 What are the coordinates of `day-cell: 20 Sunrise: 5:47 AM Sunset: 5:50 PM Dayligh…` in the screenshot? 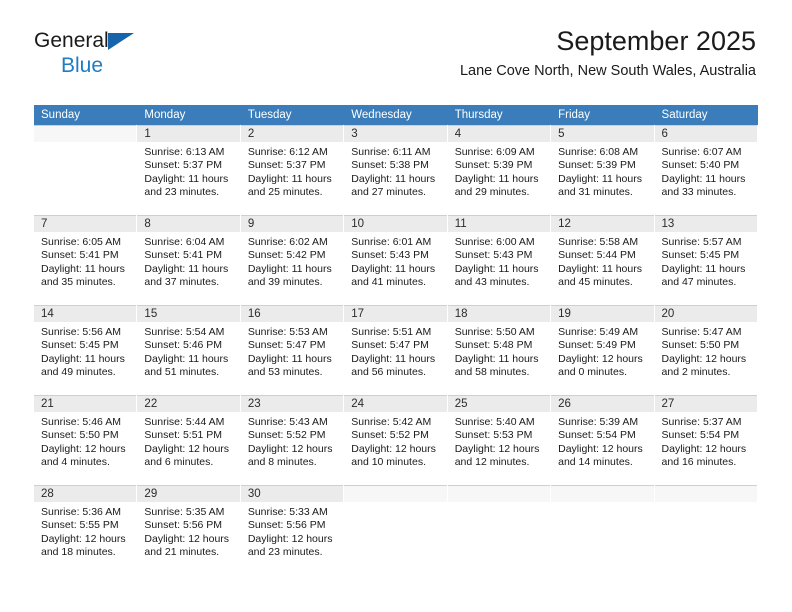 It's located at (706, 350).